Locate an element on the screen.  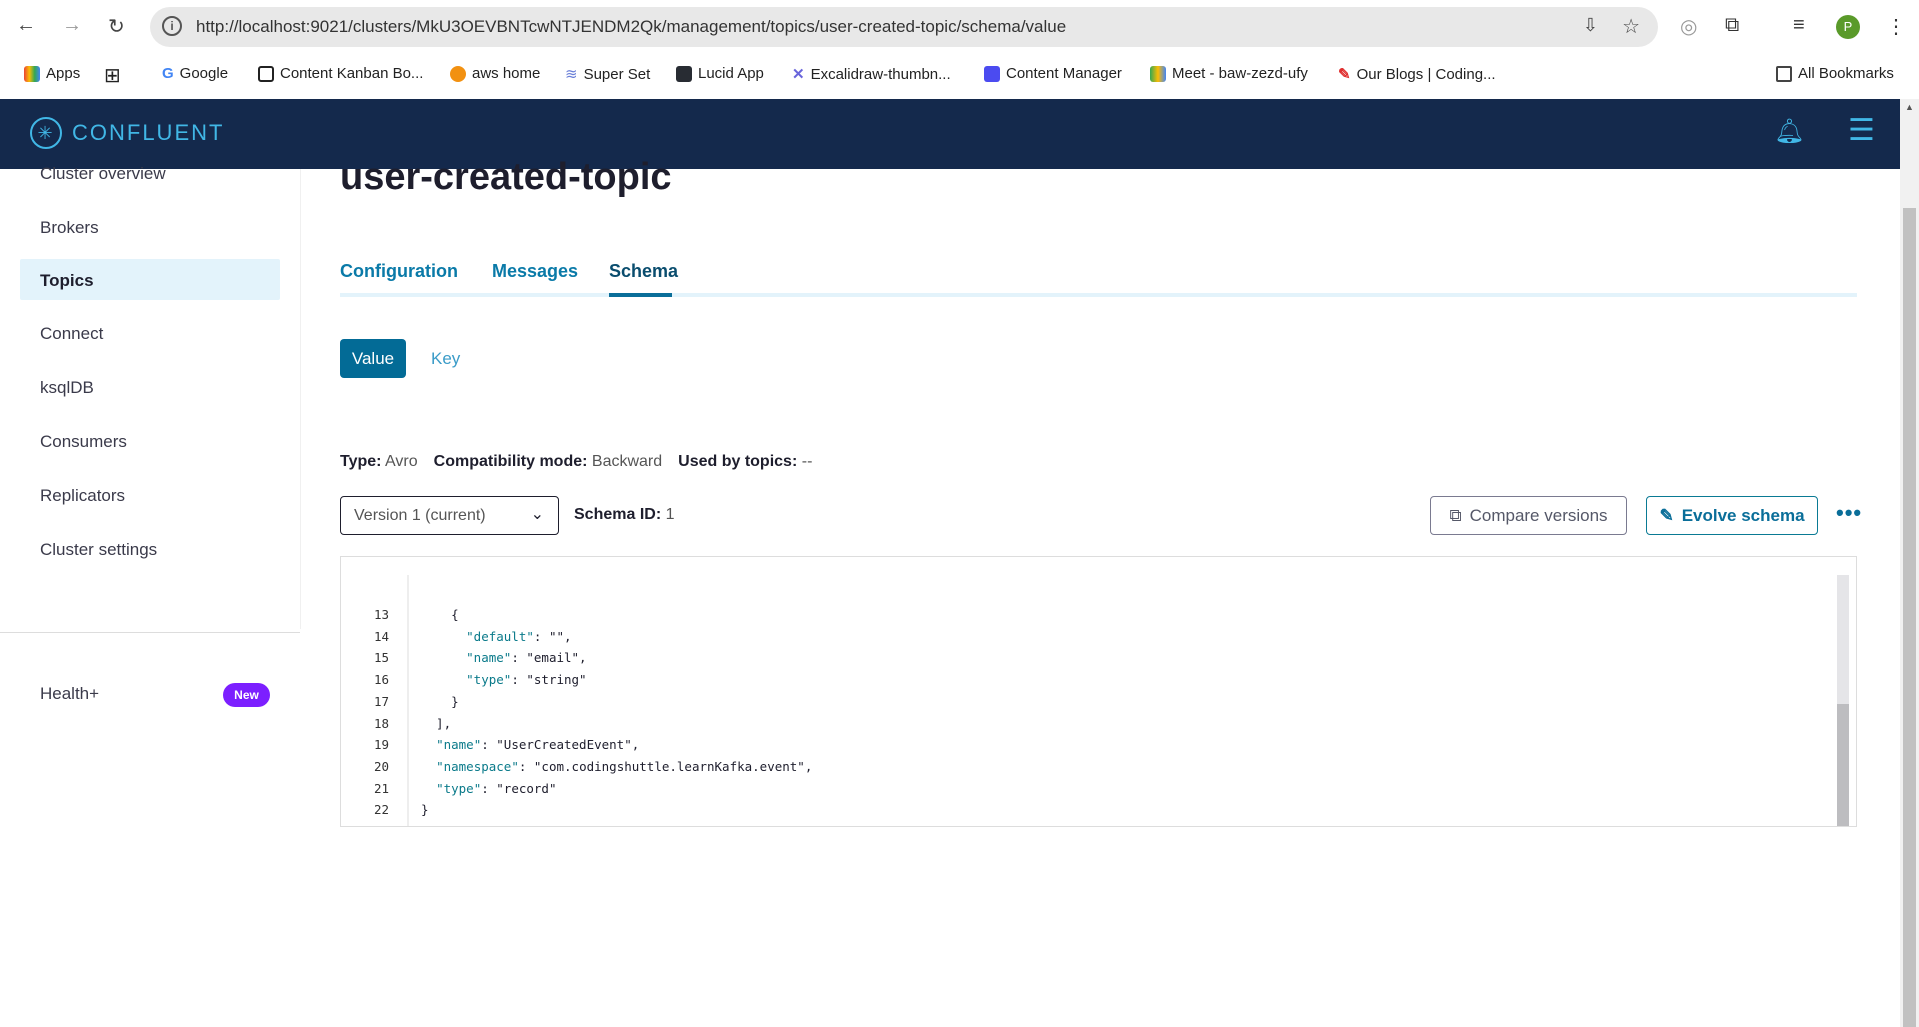
button-label: Compare versions is located at coordinates (1538, 515).